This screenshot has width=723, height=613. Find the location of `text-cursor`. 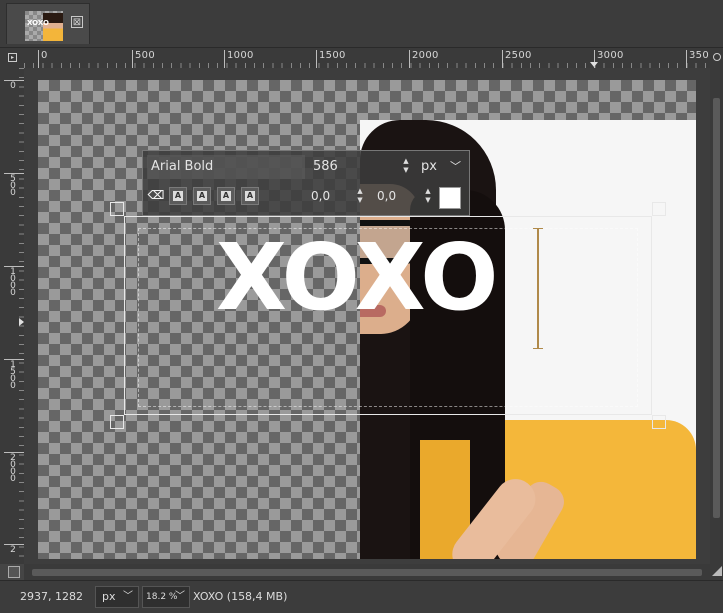

text-cursor is located at coordinates (538, 288).